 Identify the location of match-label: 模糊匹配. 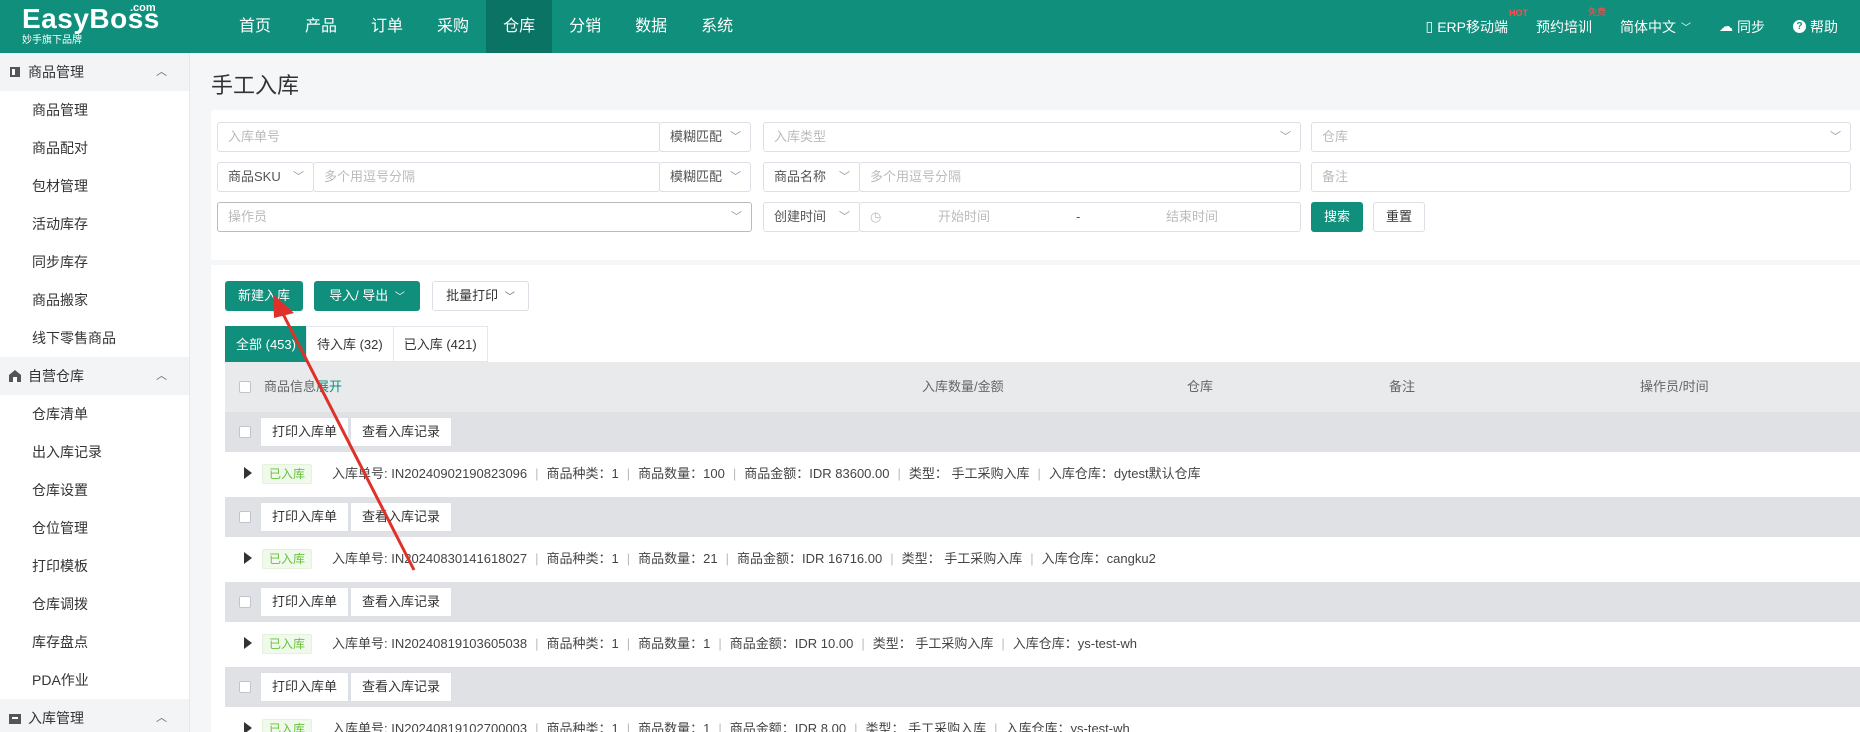
(696, 176).